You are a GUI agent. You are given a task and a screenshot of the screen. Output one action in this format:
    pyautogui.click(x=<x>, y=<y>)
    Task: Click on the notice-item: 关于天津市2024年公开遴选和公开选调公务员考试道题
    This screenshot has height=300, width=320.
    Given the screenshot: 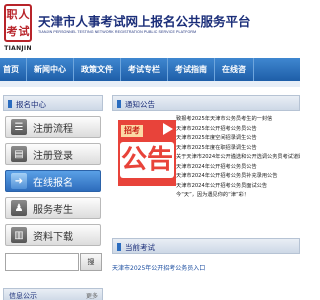 What is the action you would take?
    pyautogui.click(x=238, y=158)
    